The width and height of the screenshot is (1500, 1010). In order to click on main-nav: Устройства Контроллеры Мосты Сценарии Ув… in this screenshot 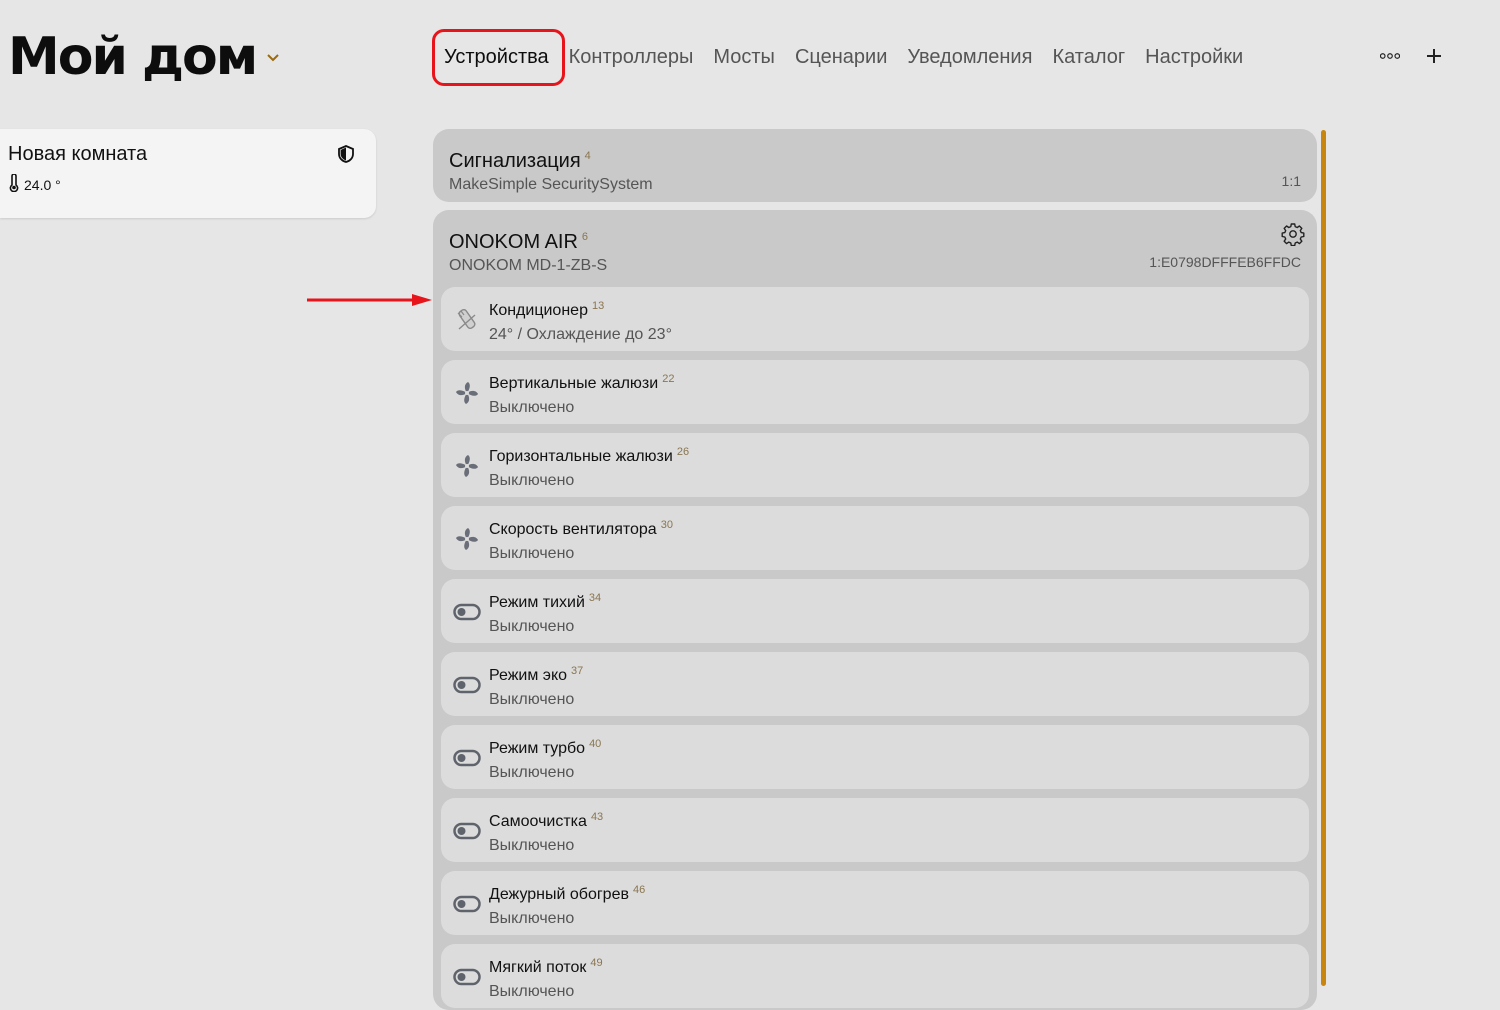, I will do `click(848, 57)`.